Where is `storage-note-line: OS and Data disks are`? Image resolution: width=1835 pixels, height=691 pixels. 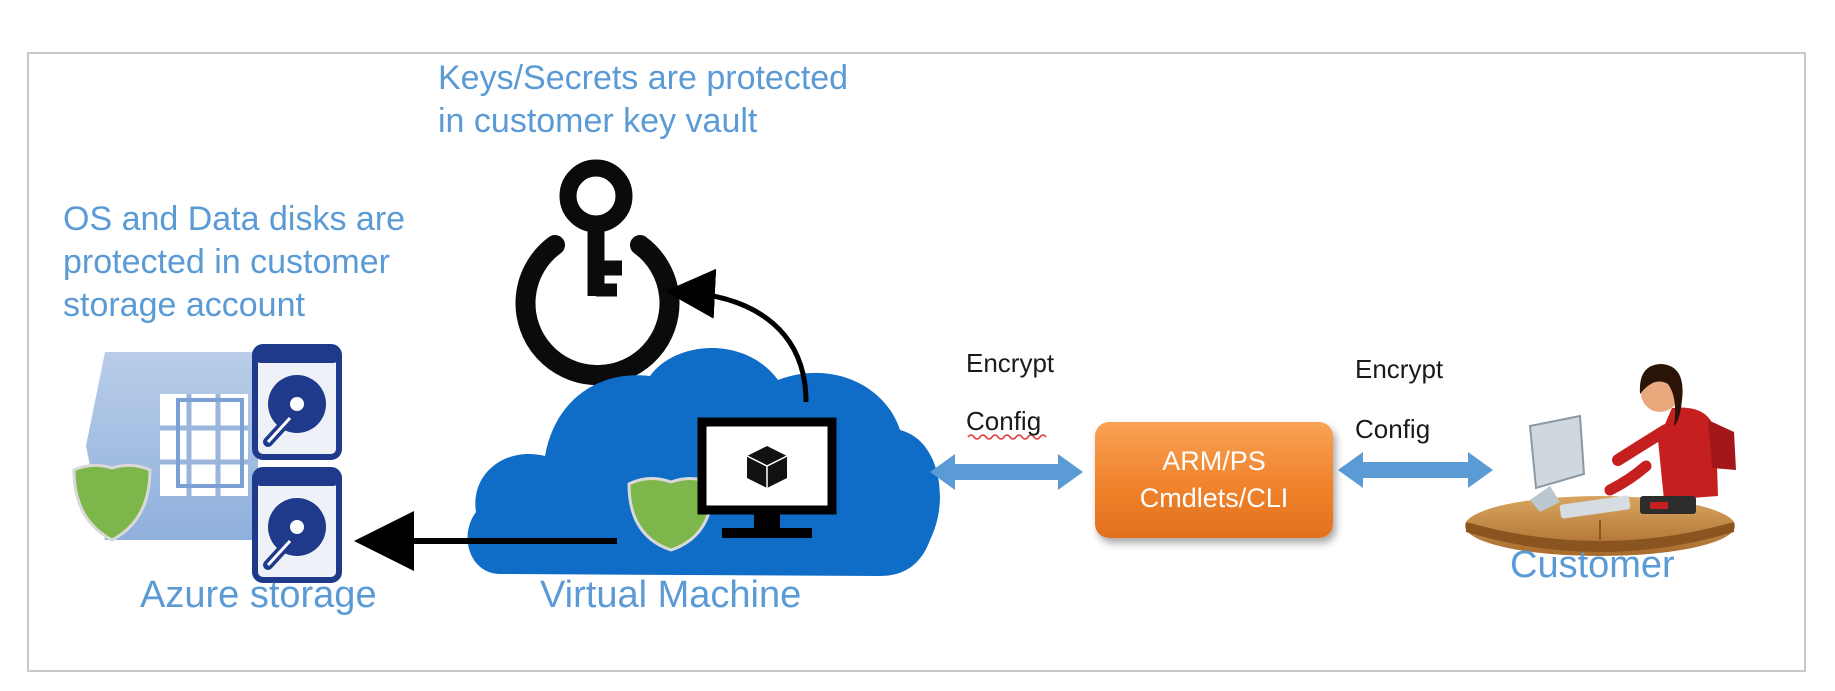 storage-note-line: OS and Data disks are is located at coordinates (234, 219).